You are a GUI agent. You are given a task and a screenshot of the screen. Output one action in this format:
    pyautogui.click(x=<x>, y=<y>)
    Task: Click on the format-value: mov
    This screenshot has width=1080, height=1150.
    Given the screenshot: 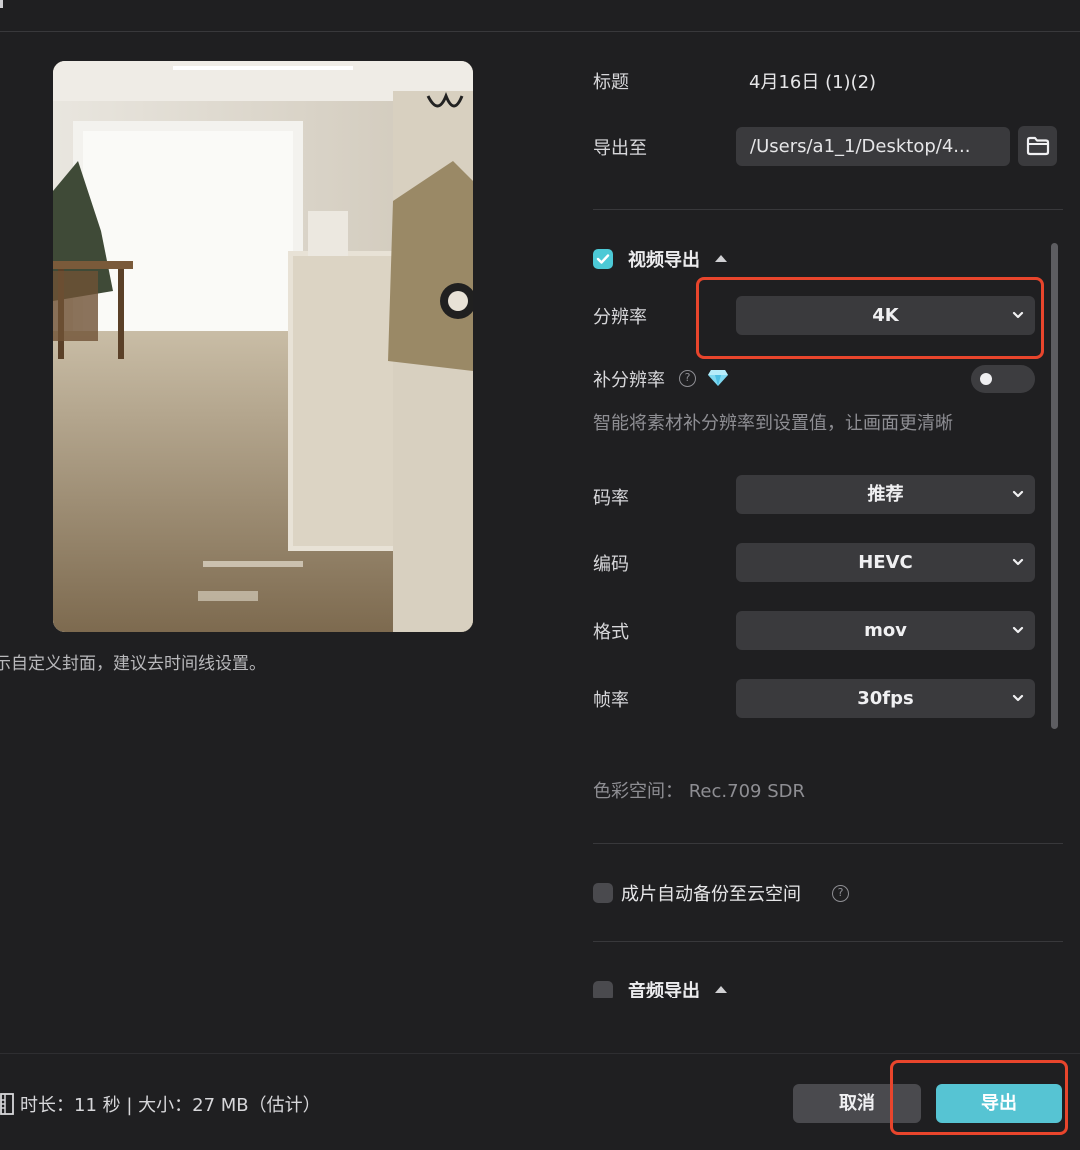 What is the action you would take?
    pyautogui.click(x=885, y=630)
    